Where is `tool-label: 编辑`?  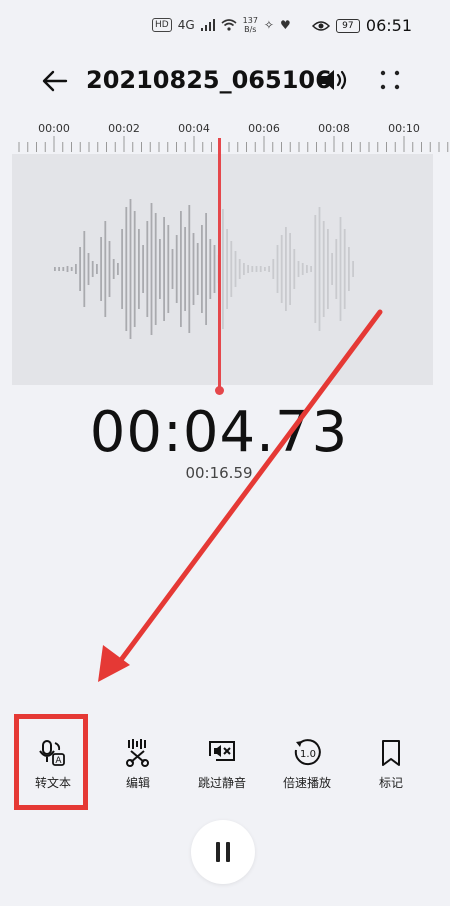 tool-label: 编辑 is located at coordinates (137, 783).